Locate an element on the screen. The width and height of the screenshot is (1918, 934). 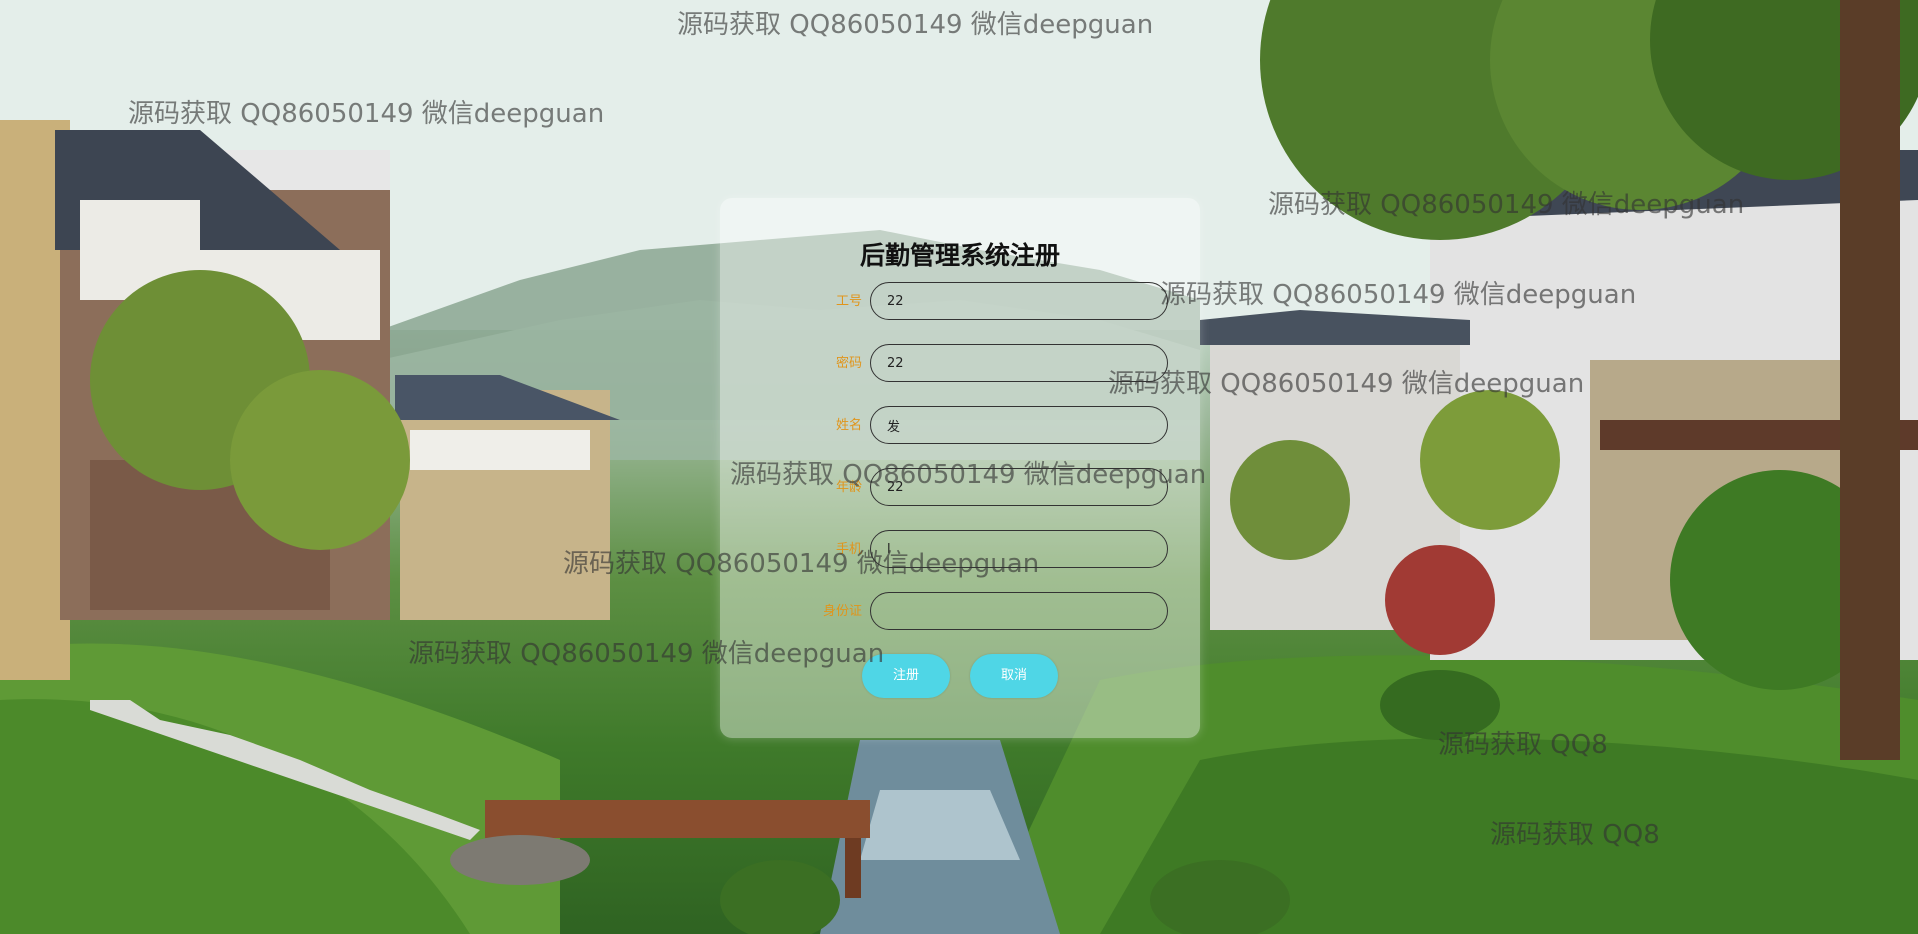
cancel-button: 取消 is located at coordinates (1014, 676).